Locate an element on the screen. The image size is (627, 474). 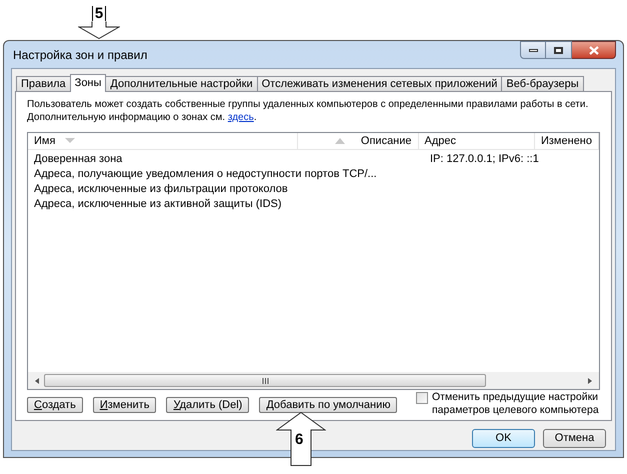
action-button: Создать is located at coordinates (55, 405).